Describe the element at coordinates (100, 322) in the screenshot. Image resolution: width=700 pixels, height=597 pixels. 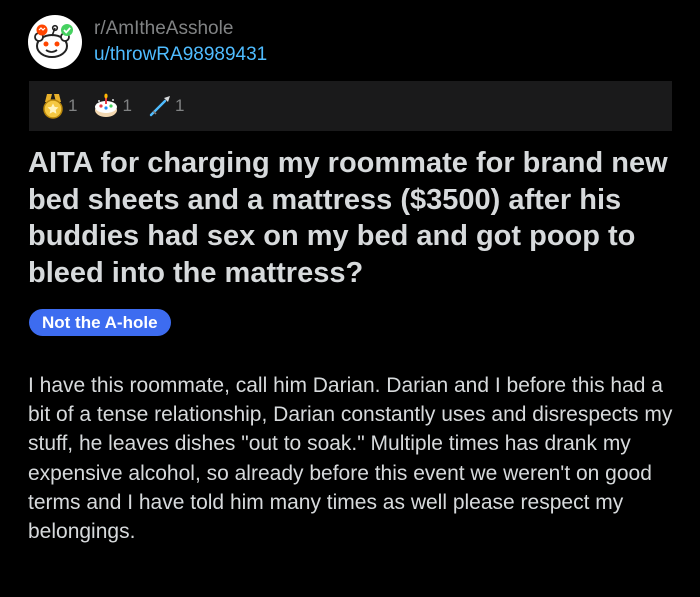
I see `post-flair: Not the A-hole` at that location.